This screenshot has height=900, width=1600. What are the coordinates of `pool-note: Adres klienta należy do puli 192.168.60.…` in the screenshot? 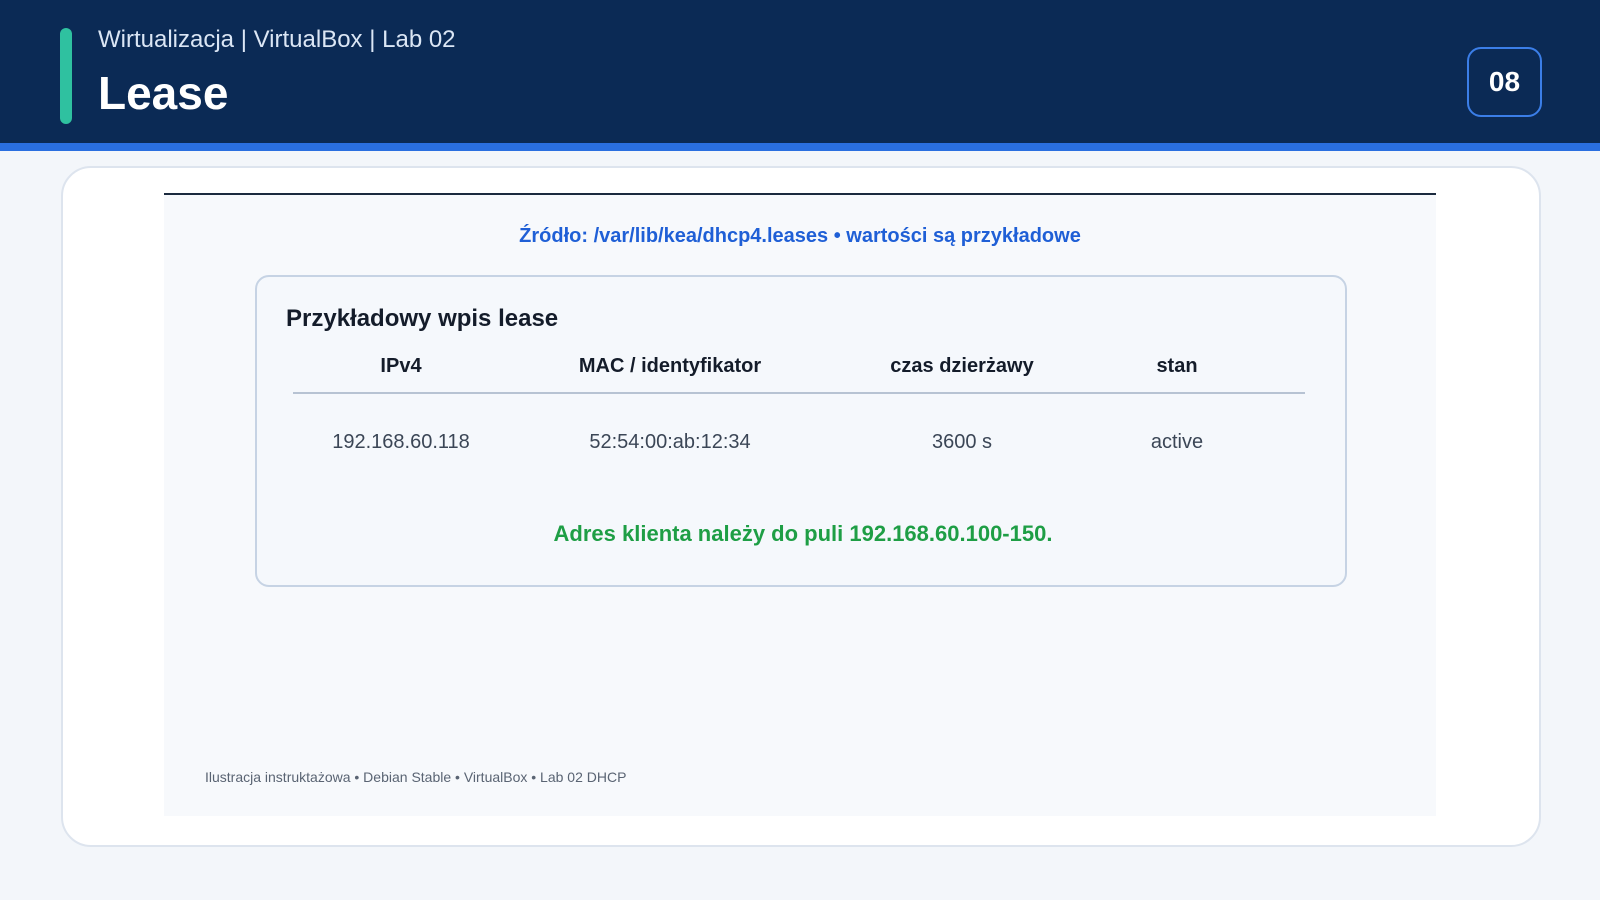 It's located at (803, 533).